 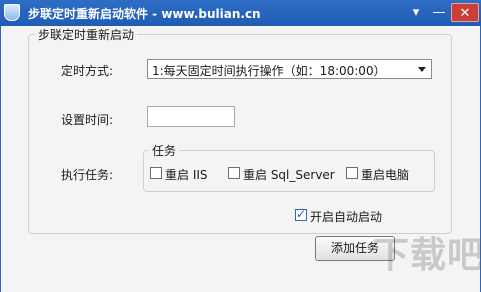 I want to click on window-menu-button: ▾, so click(x=416, y=12).